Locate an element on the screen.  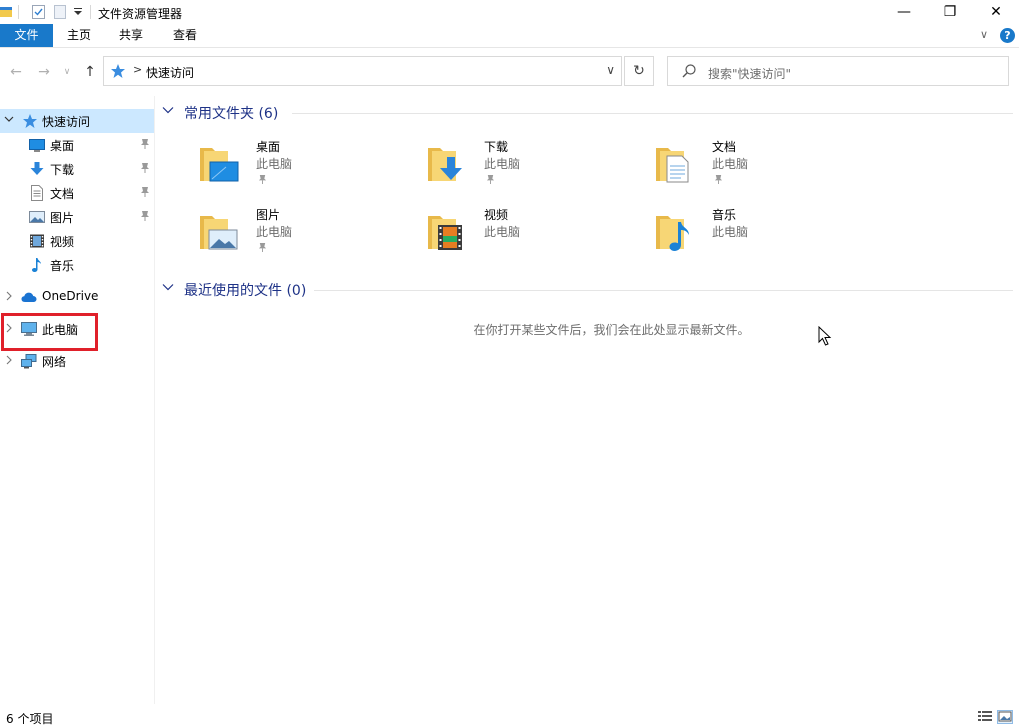
ribbon-tabs: 文件 主页 共享 查看 ∨ ? is located at coordinates (509, 36).